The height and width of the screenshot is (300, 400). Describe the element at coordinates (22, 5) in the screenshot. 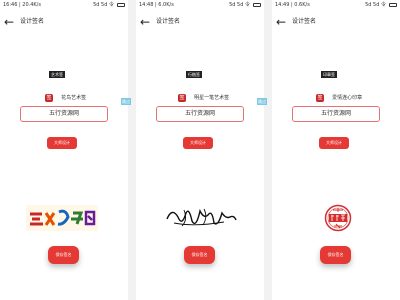

I see `status-time: 16:46 | 20.4K/s` at that location.